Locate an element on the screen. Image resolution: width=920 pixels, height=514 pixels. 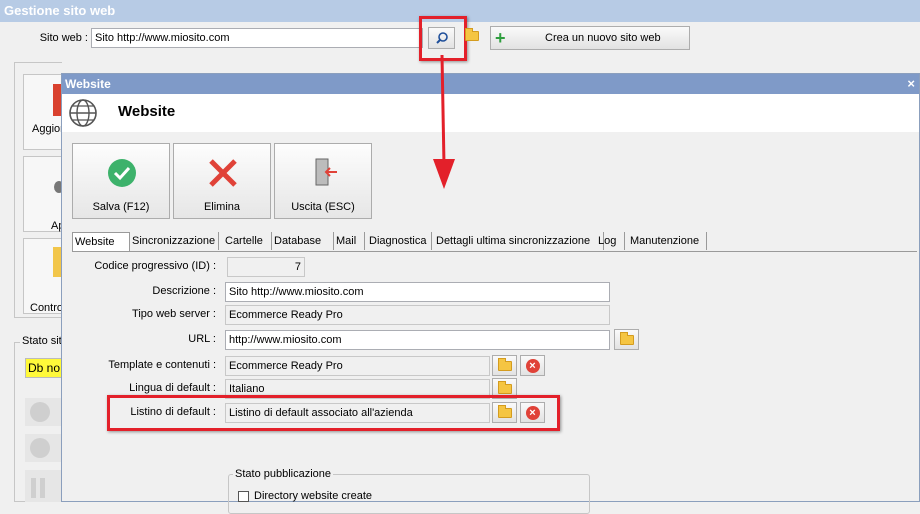
url-browse-button is located at coordinates (626, 339).